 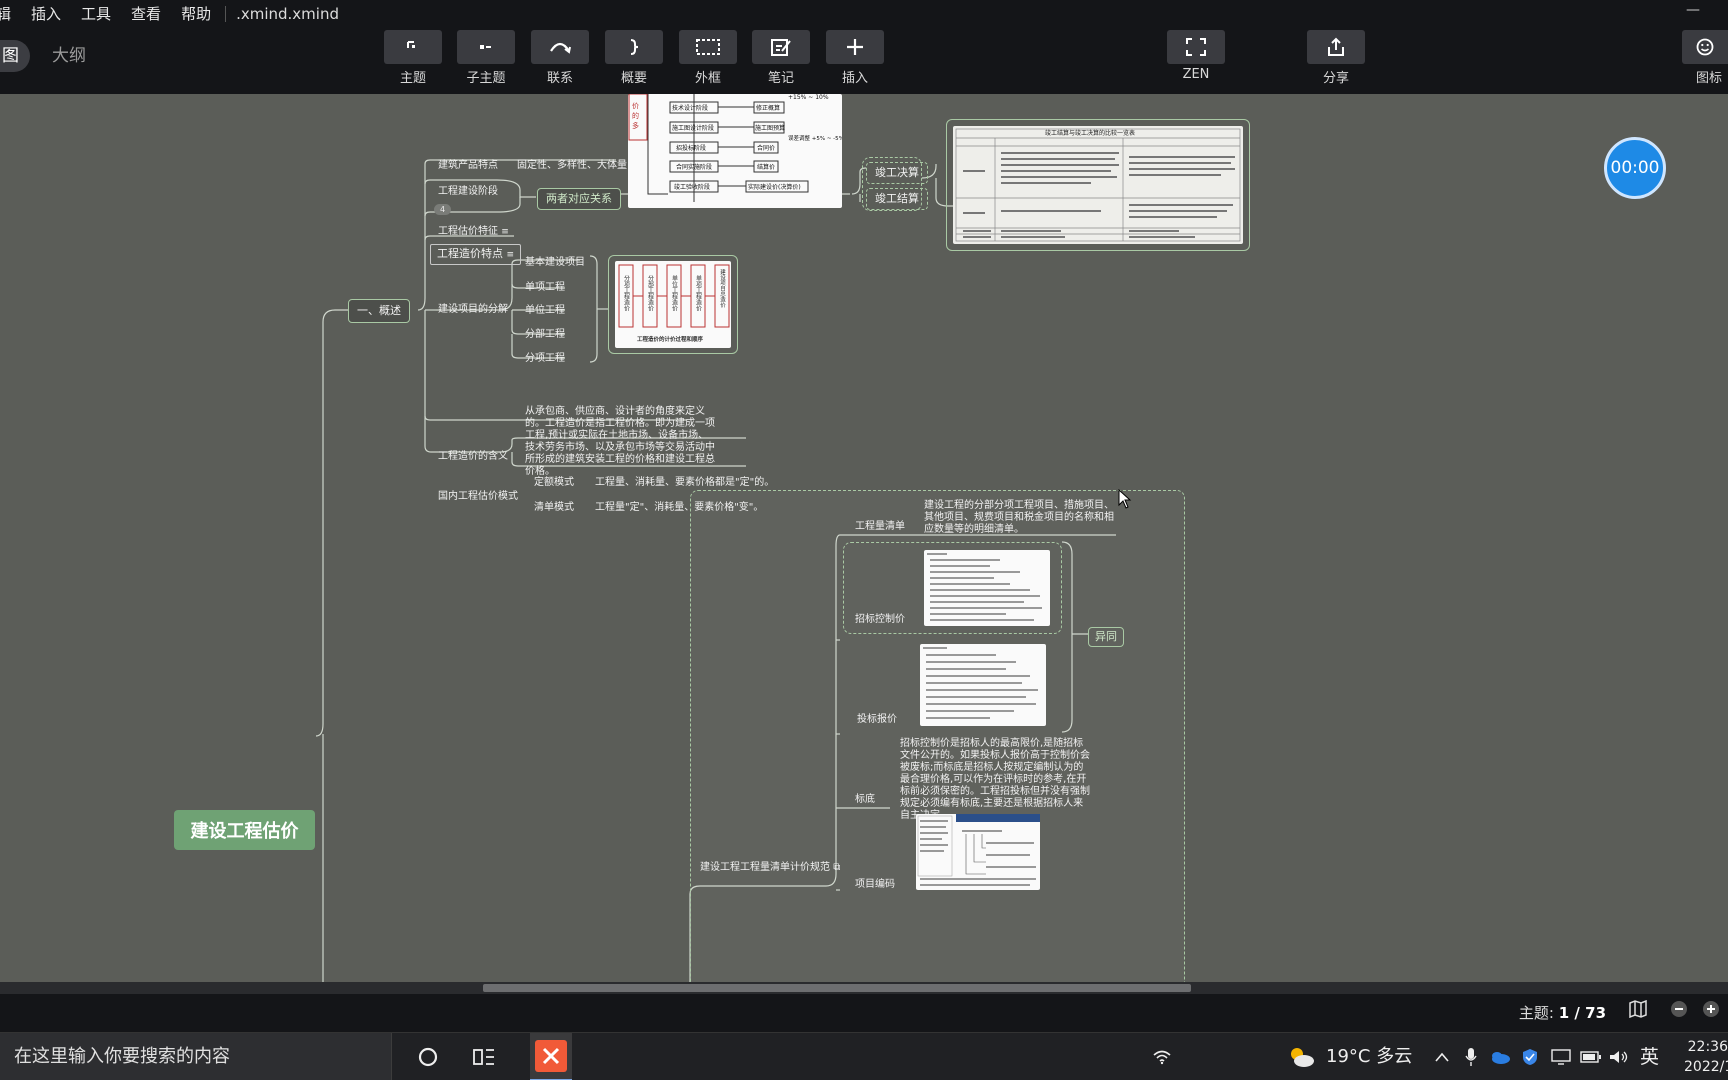 What do you see at coordinates (1471, 1056) in the screenshot?
I see `microphone-icon` at bounding box center [1471, 1056].